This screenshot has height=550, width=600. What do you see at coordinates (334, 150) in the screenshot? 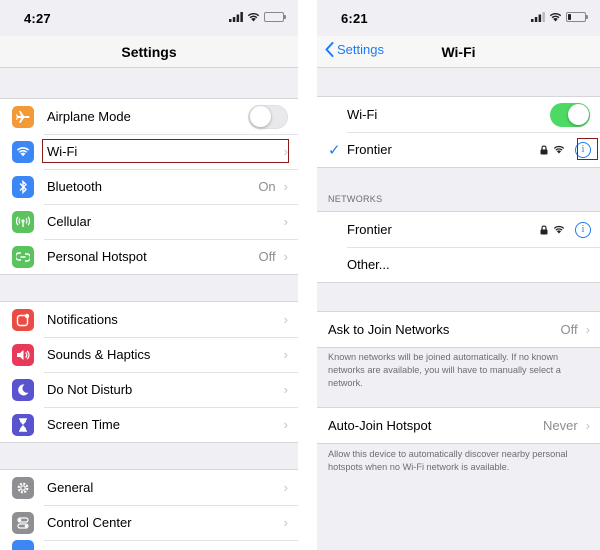
I see `checkmark-icon: ✓` at bounding box center [334, 150].